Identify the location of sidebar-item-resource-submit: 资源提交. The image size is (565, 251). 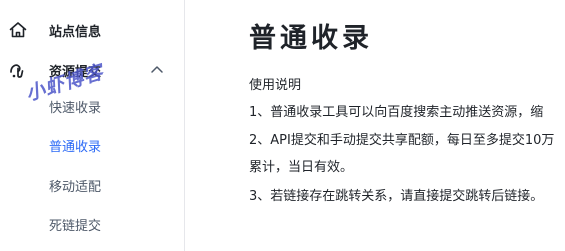
(92, 70).